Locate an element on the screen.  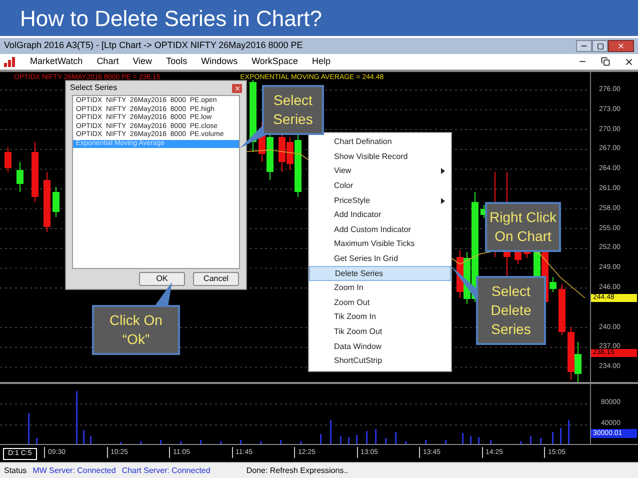
maximize-icon is located at coordinates (600, 46).